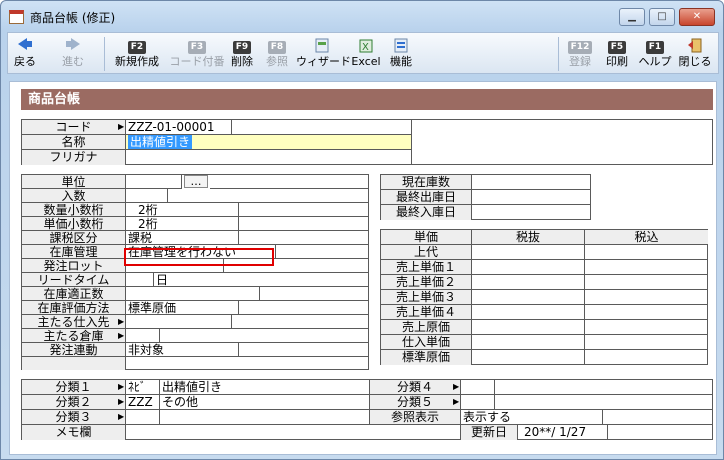 Image resolution: width=724 pixels, height=460 pixels. Describe the element at coordinates (415, 402) in the screenshot. I see `class5-label: 分類５` at that location.